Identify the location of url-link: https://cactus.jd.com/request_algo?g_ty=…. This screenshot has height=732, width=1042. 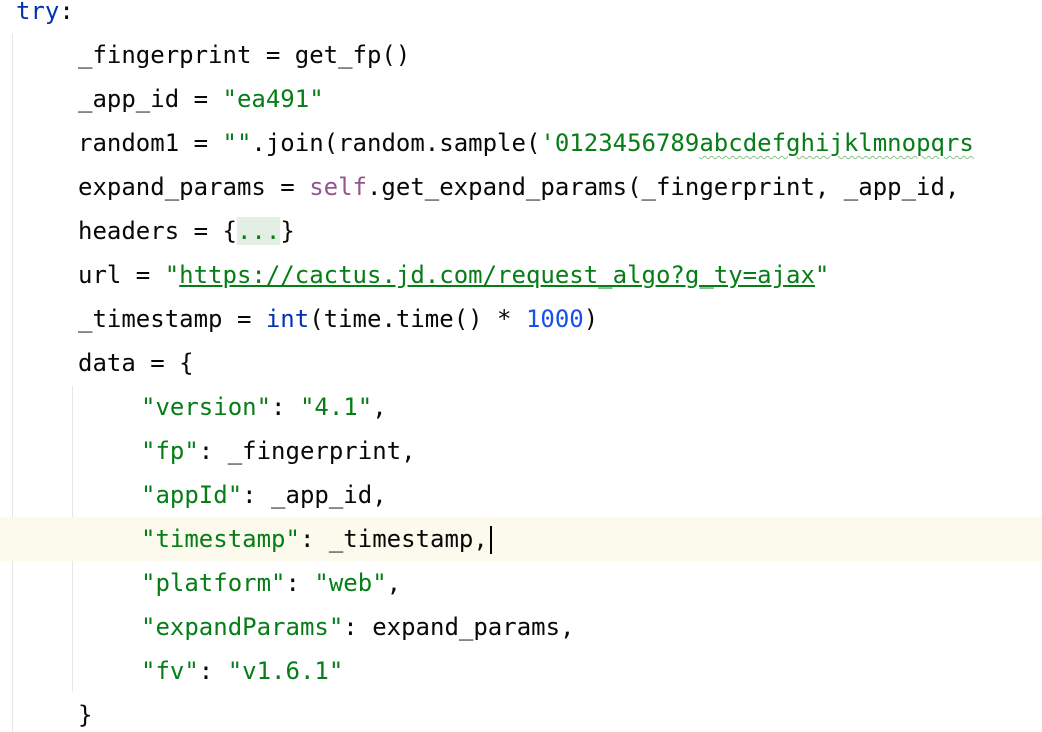
(497, 275).